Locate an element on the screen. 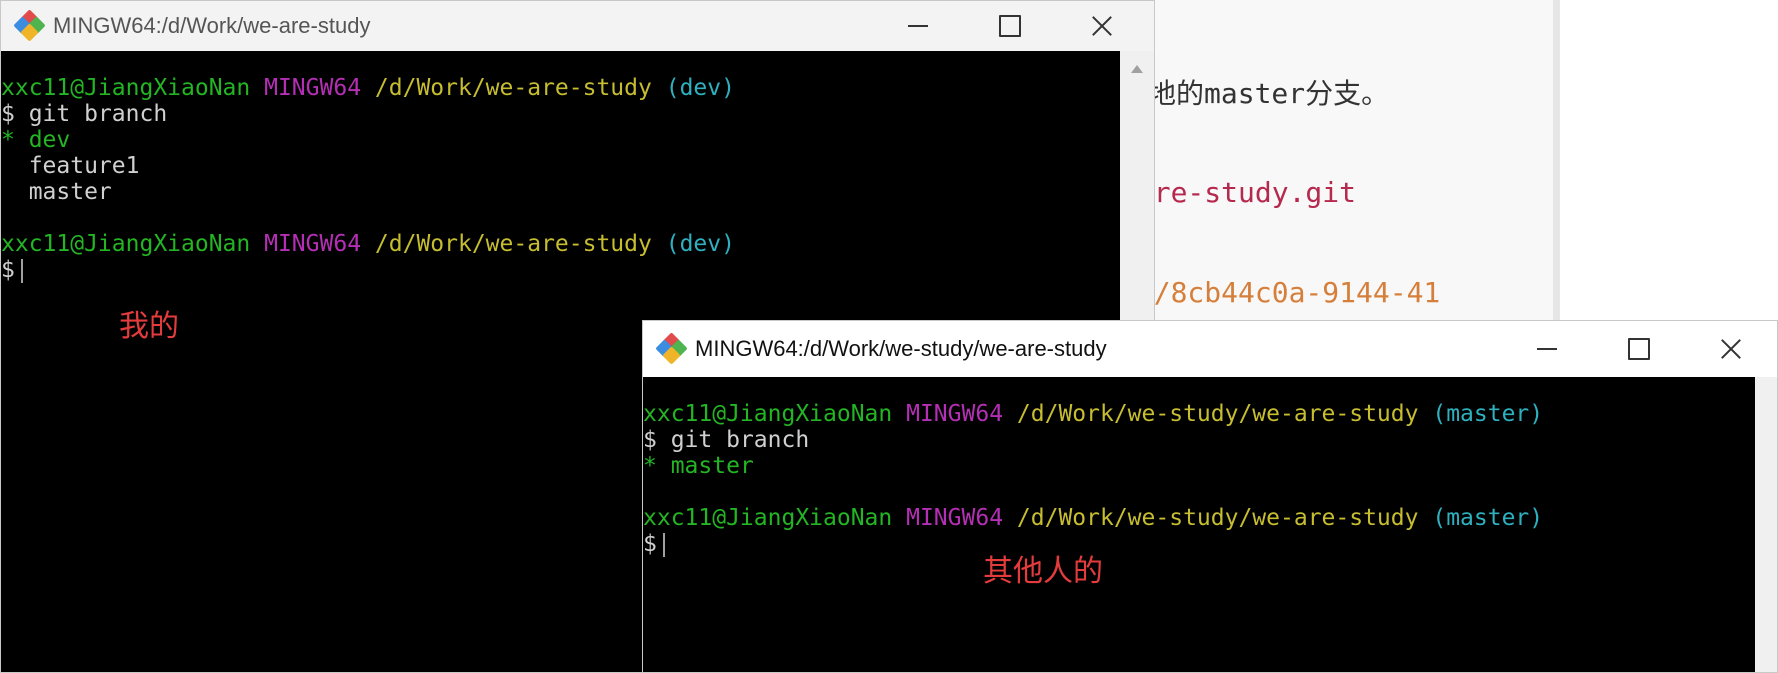 The height and width of the screenshot is (673, 1778). window-title: MINGW64:/d/Work/we-are-study is located at coordinates (212, 25).